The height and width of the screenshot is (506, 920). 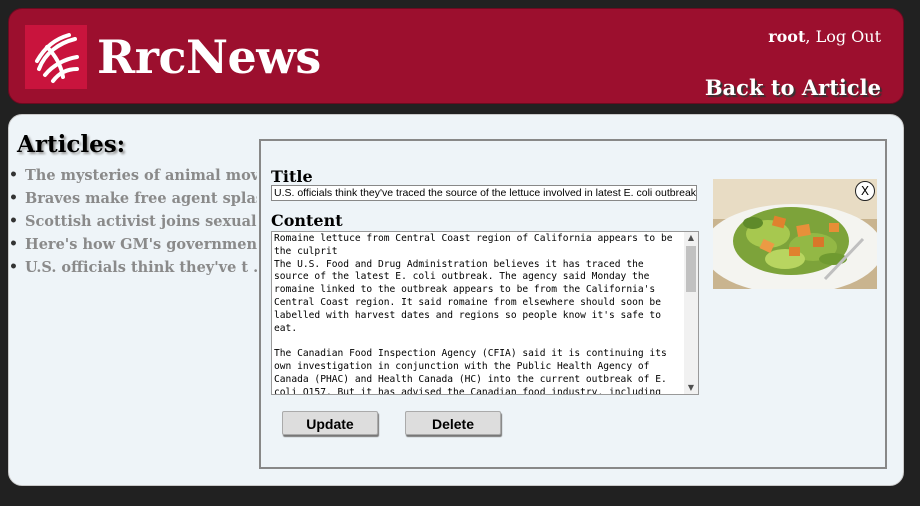 What do you see at coordinates (793, 87) in the screenshot?
I see `back-to-article-link: Back to Article` at bounding box center [793, 87].